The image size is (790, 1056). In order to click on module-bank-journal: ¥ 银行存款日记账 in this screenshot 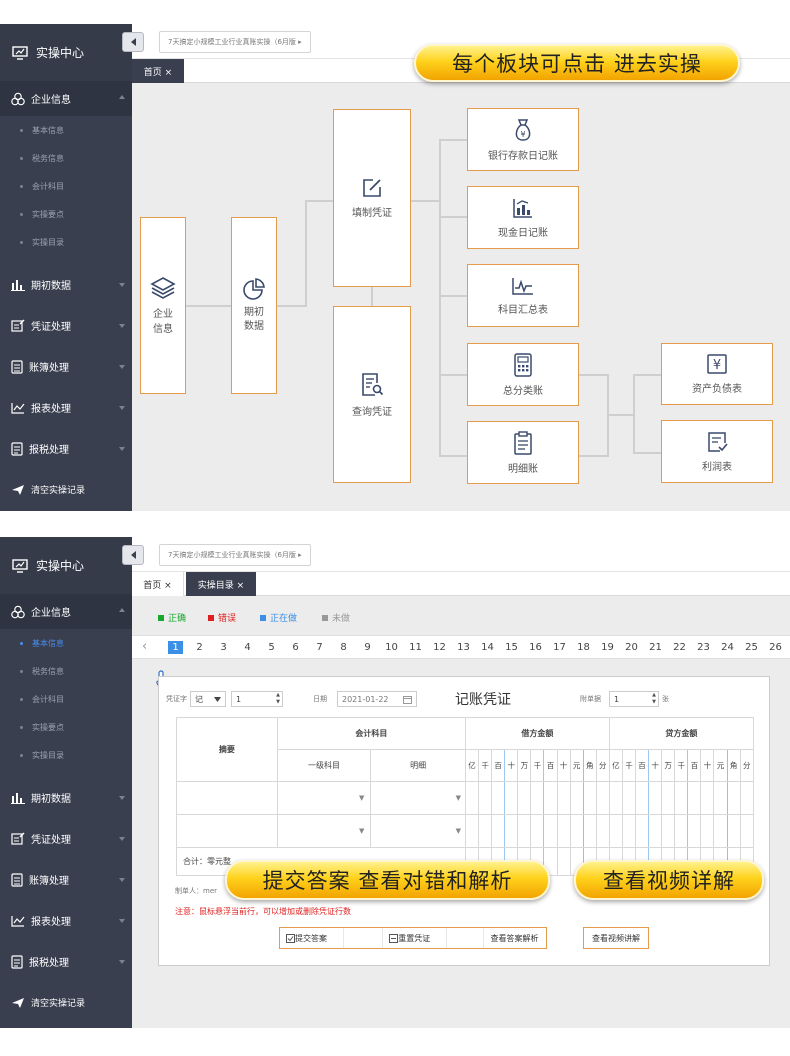, I will do `click(523, 139)`.